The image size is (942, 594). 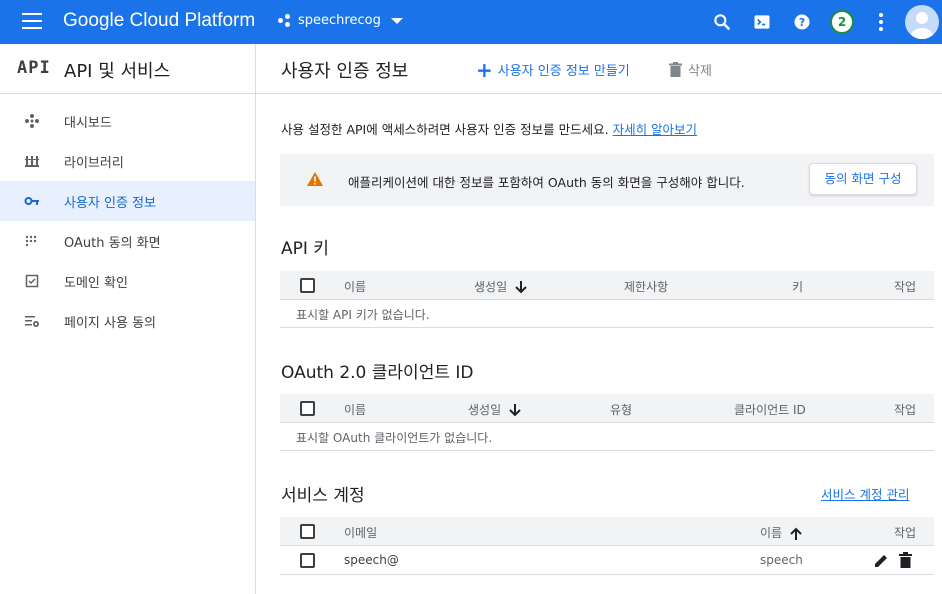 What do you see at coordinates (655, 129) in the screenshot?
I see `learn-more-link: 자세히 알아보기` at bounding box center [655, 129].